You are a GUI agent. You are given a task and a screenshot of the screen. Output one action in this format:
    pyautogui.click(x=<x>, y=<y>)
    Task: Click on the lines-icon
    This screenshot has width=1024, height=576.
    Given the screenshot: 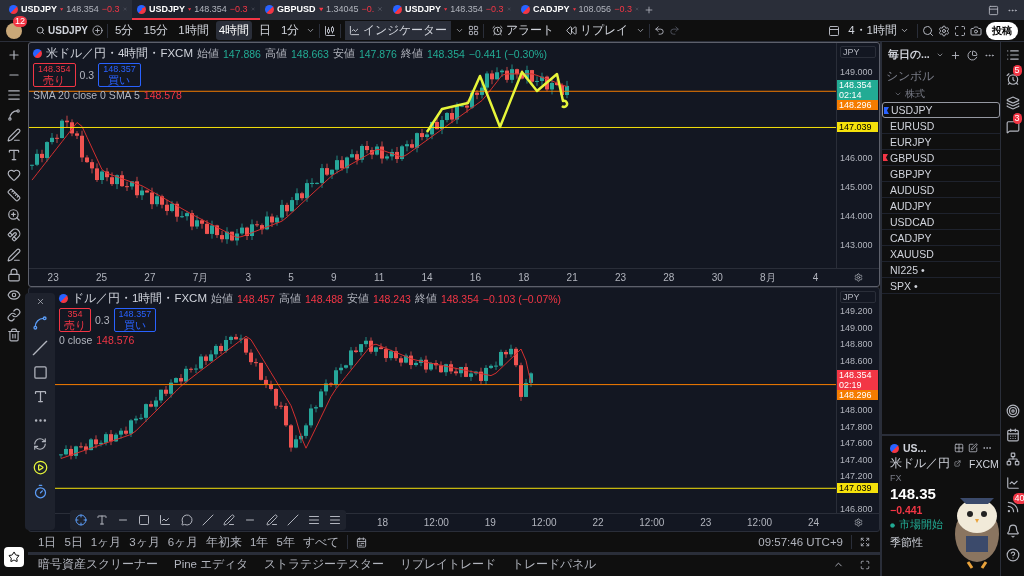 What is the action you would take?
    pyautogui.click(x=14, y=95)
    